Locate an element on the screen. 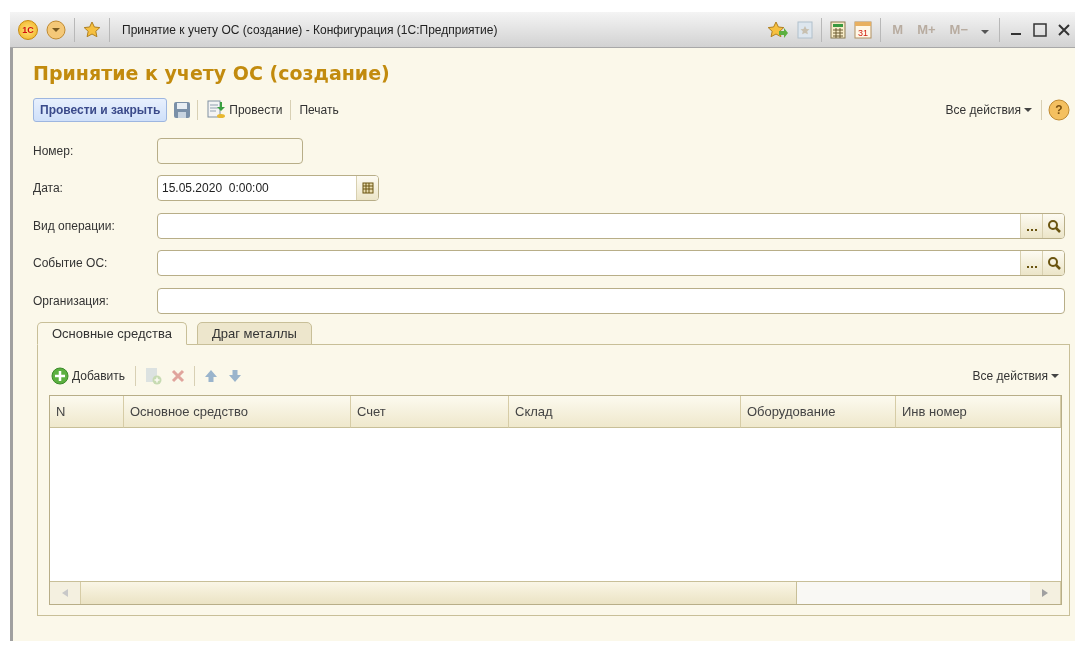  form-title: Принятие к учету ОС (создание) is located at coordinates (212, 73).